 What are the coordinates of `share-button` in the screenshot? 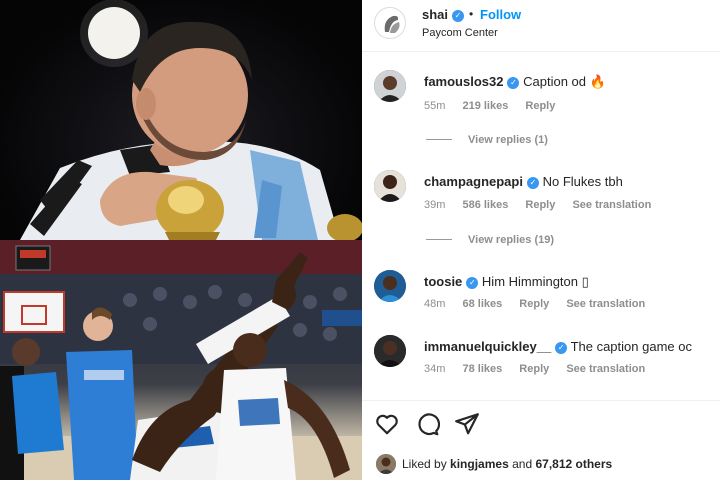 It's located at (467, 424).